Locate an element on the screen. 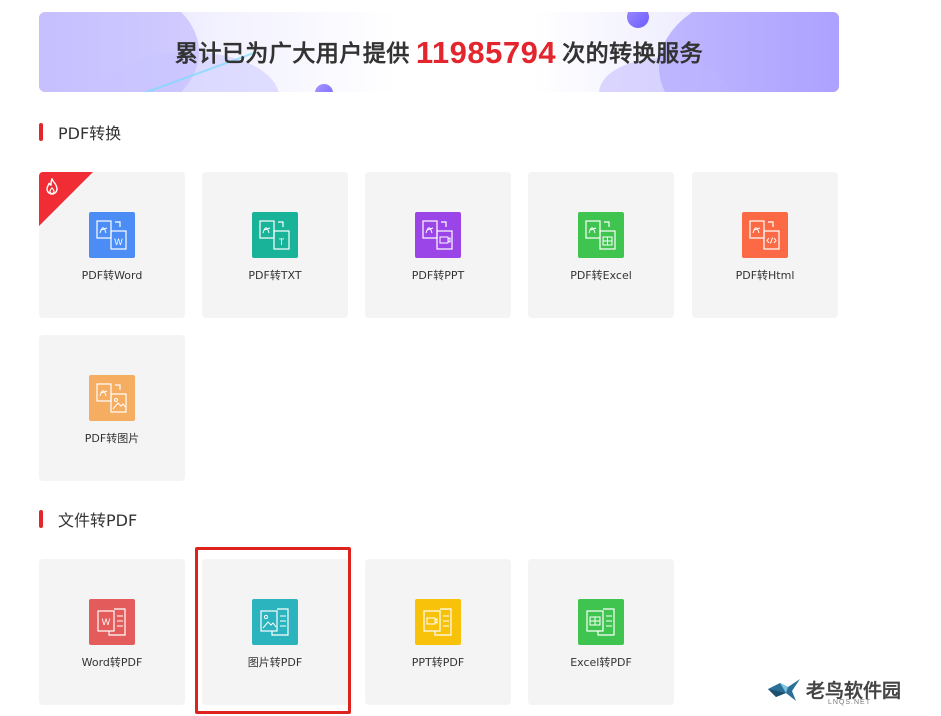  tile-pdf-to-image: PDF转图片 is located at coordinates (112, 408).